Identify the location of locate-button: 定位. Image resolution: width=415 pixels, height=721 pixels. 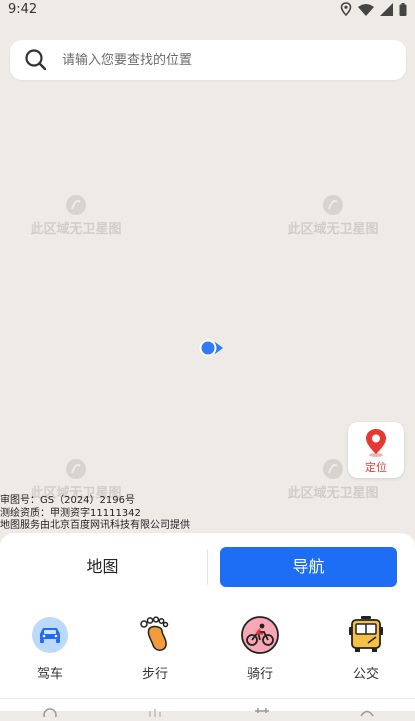
(376, 450).